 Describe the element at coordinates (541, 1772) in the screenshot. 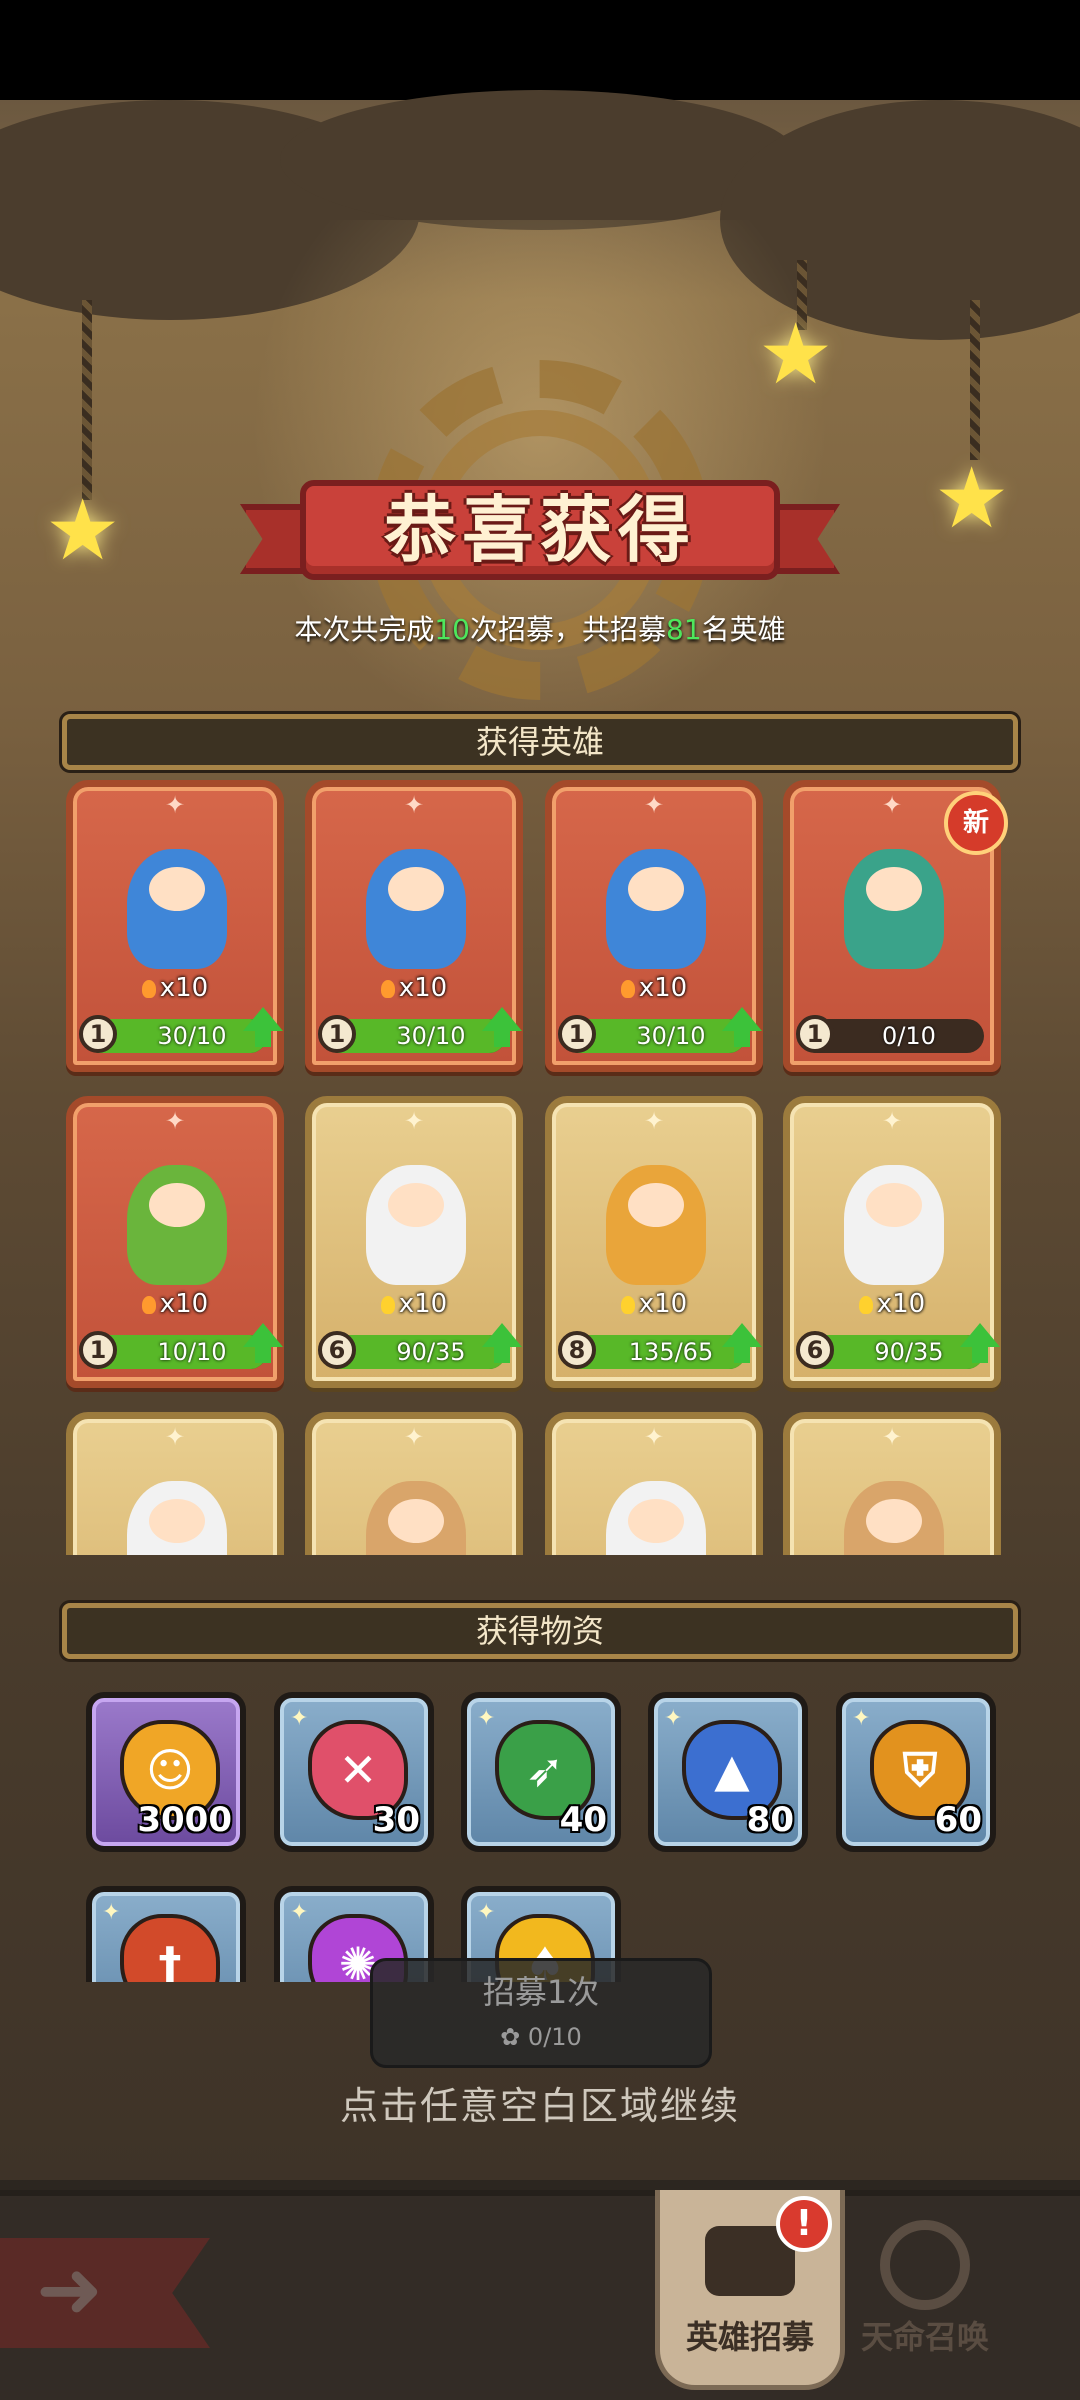

I see `item-slot: ✦ ➶ 40` at that location.